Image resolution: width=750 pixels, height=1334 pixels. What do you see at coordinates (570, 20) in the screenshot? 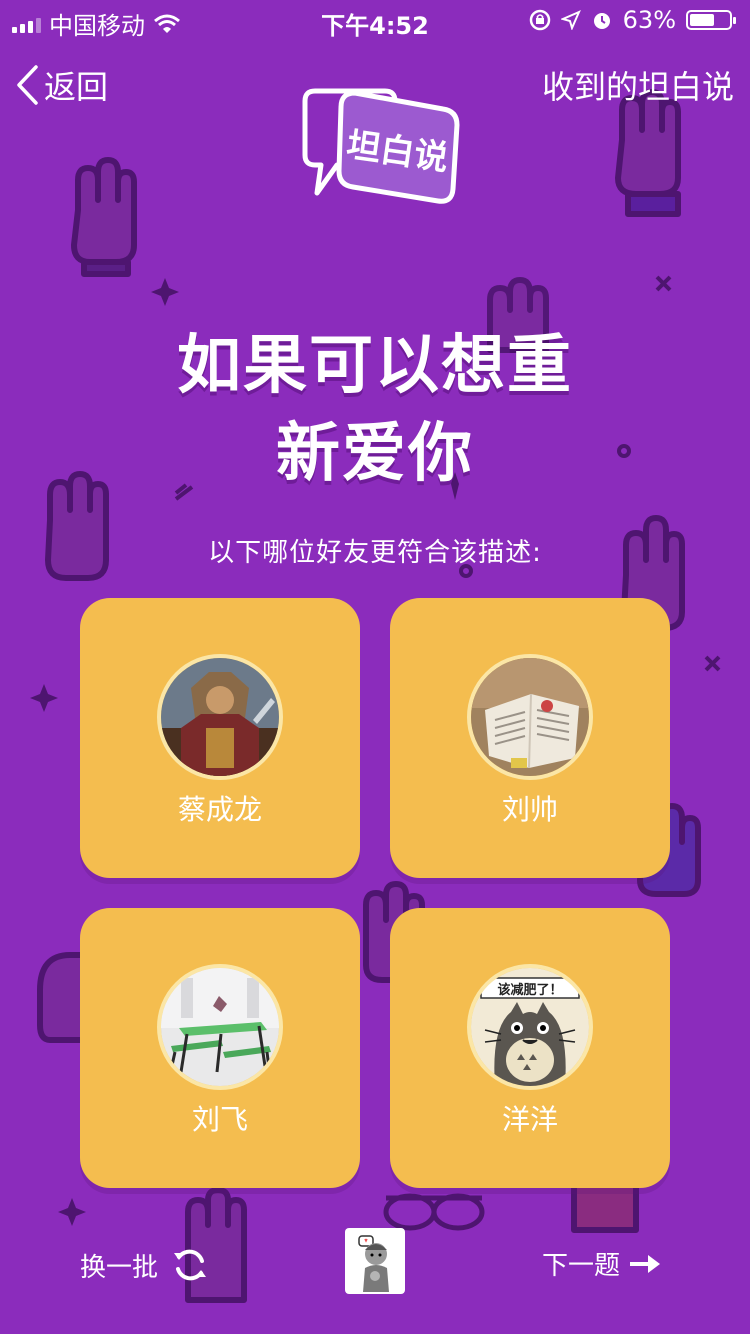
I see `location-arrow-icon` at bounding box center [570, 20].